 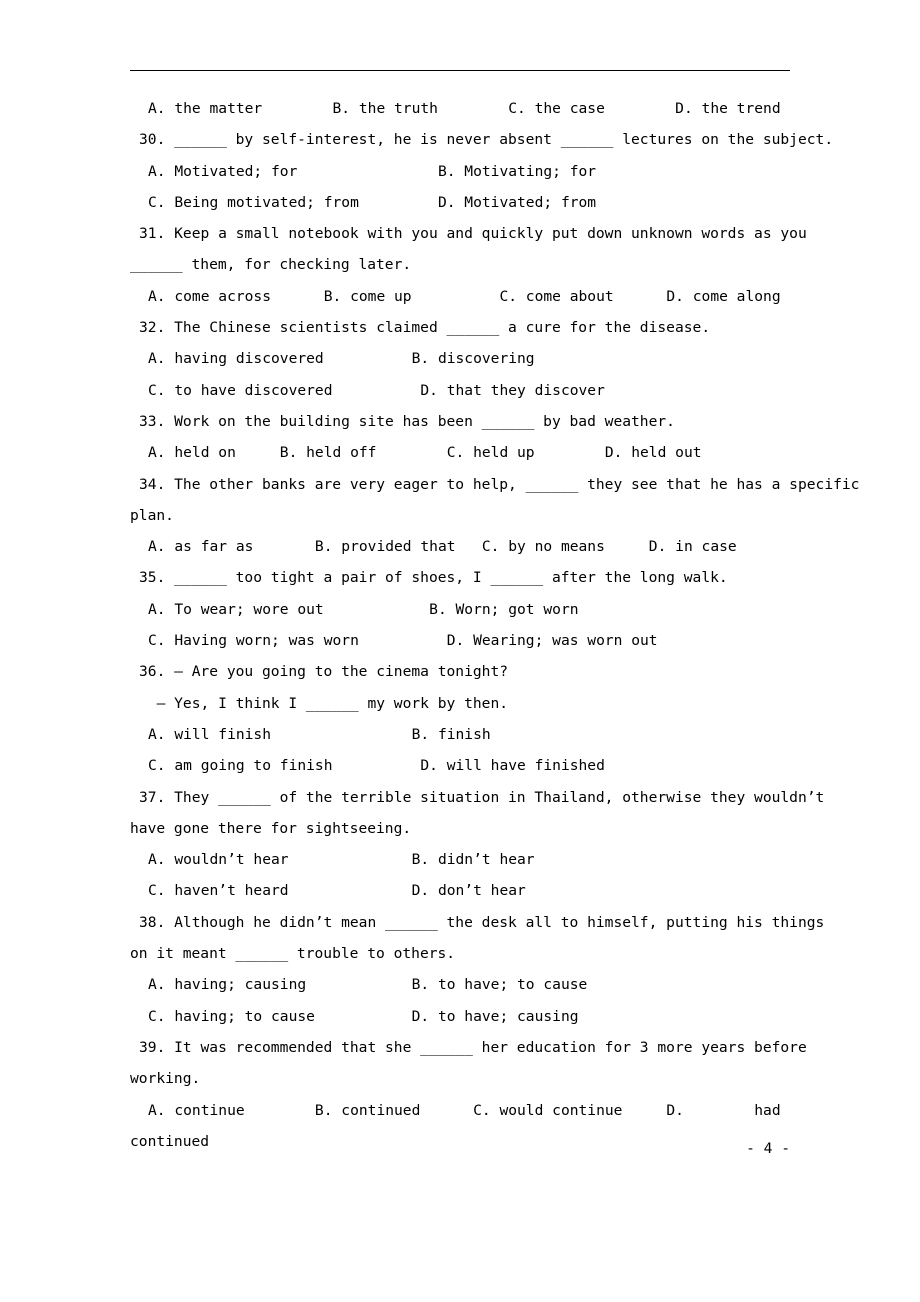 I want to click on page-number: - 4 -, so click(x=768, y=1148).